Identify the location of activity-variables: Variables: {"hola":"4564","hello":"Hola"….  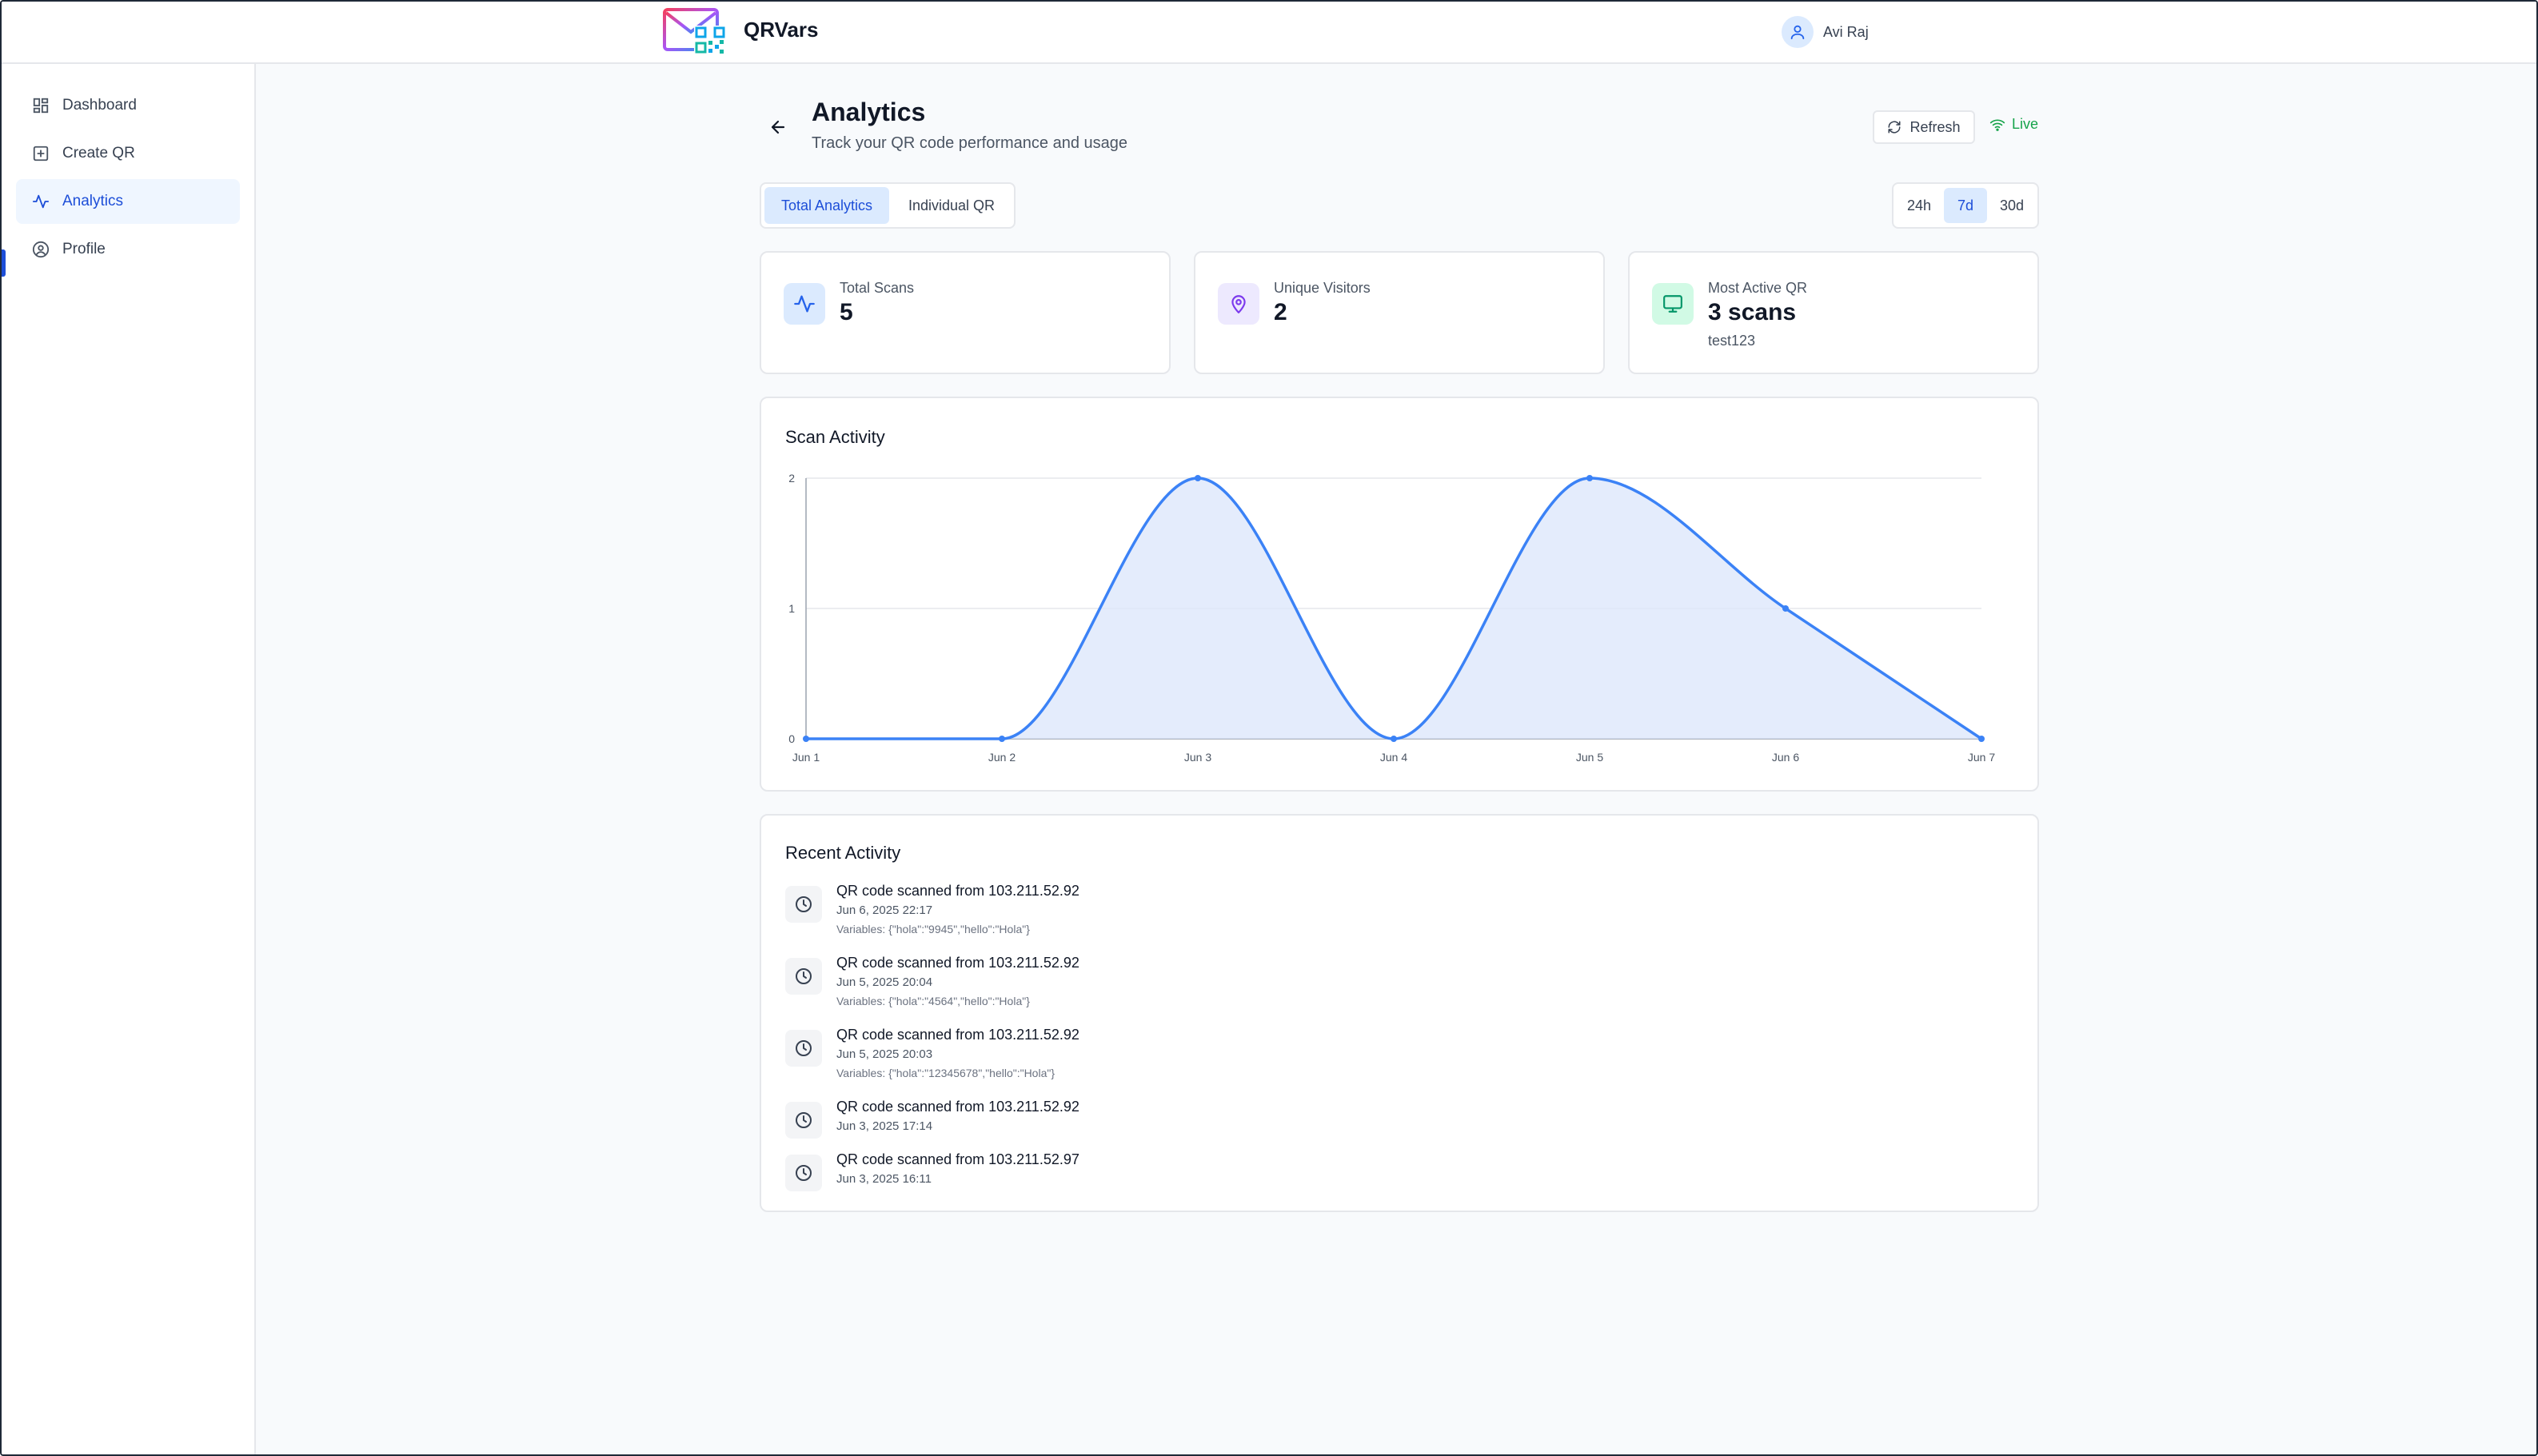
(933, 1001).